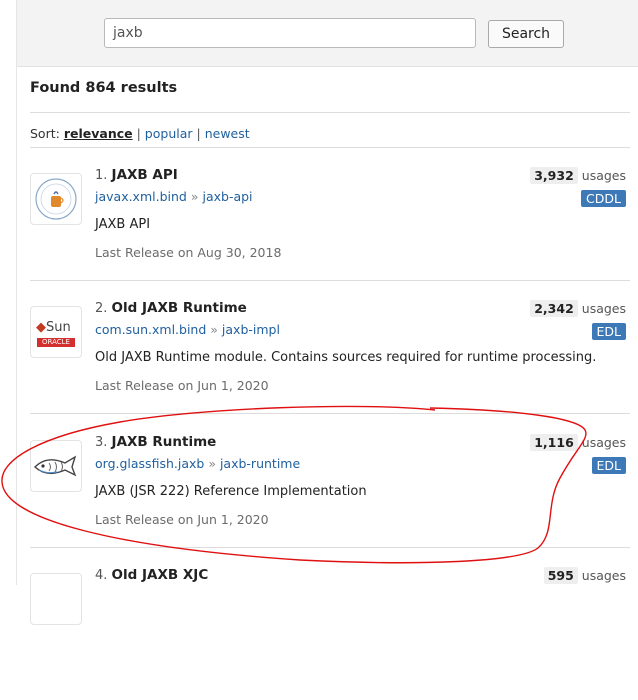 The width and height of the screenshot is (638, 700). I want to click on search-input: jaxb, so click(290, 33).